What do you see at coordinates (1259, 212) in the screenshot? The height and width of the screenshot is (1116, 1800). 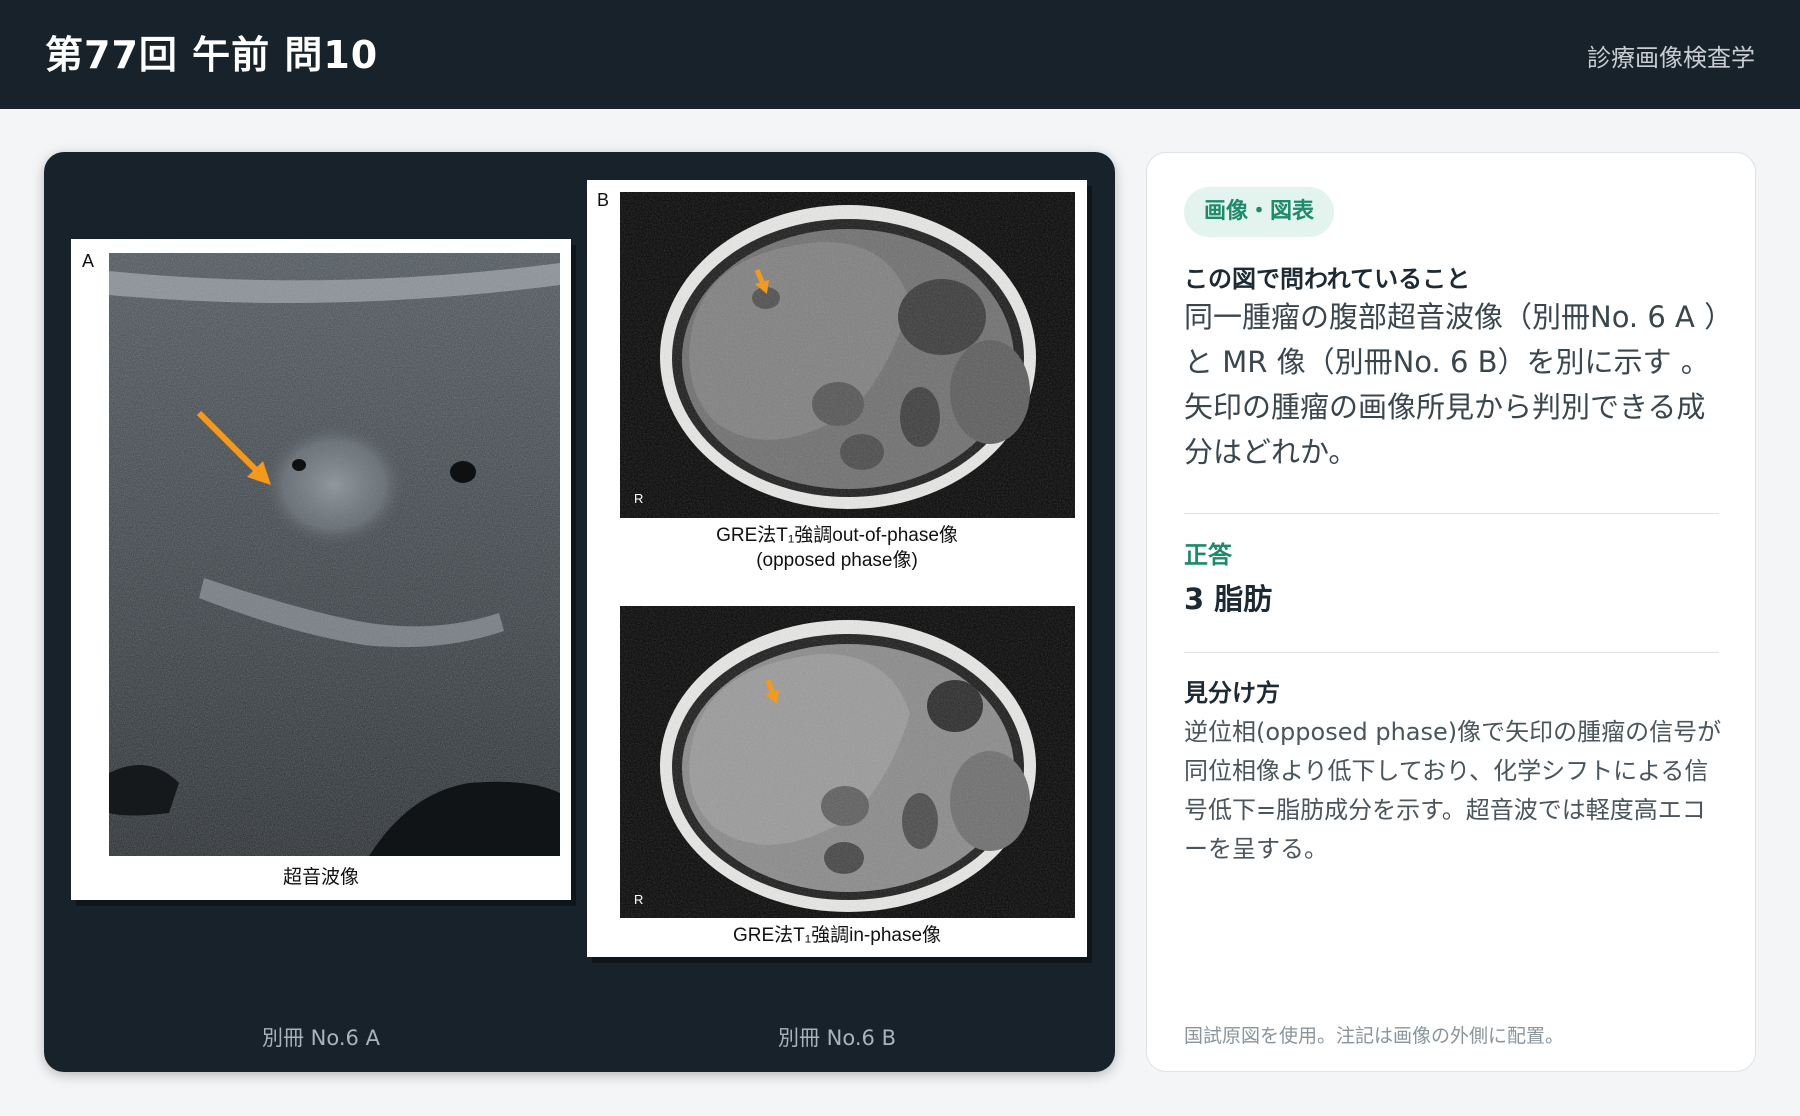 I see `category-tag: 画像・図表` at bounding box center [1259, 212].